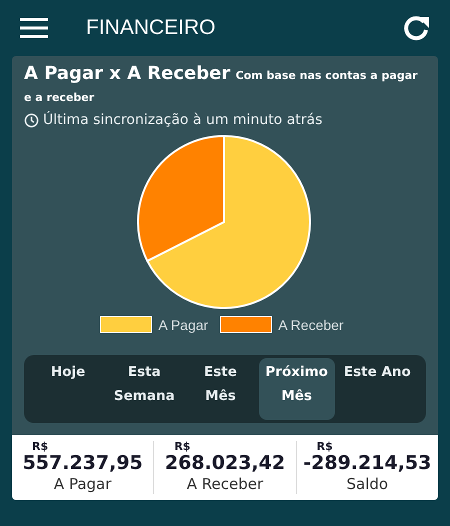 This screenshot has height=526, width=450. Describe the element at coordinates (68, 389) in the screenshot. I see `period-tab: Hoje` at that location.